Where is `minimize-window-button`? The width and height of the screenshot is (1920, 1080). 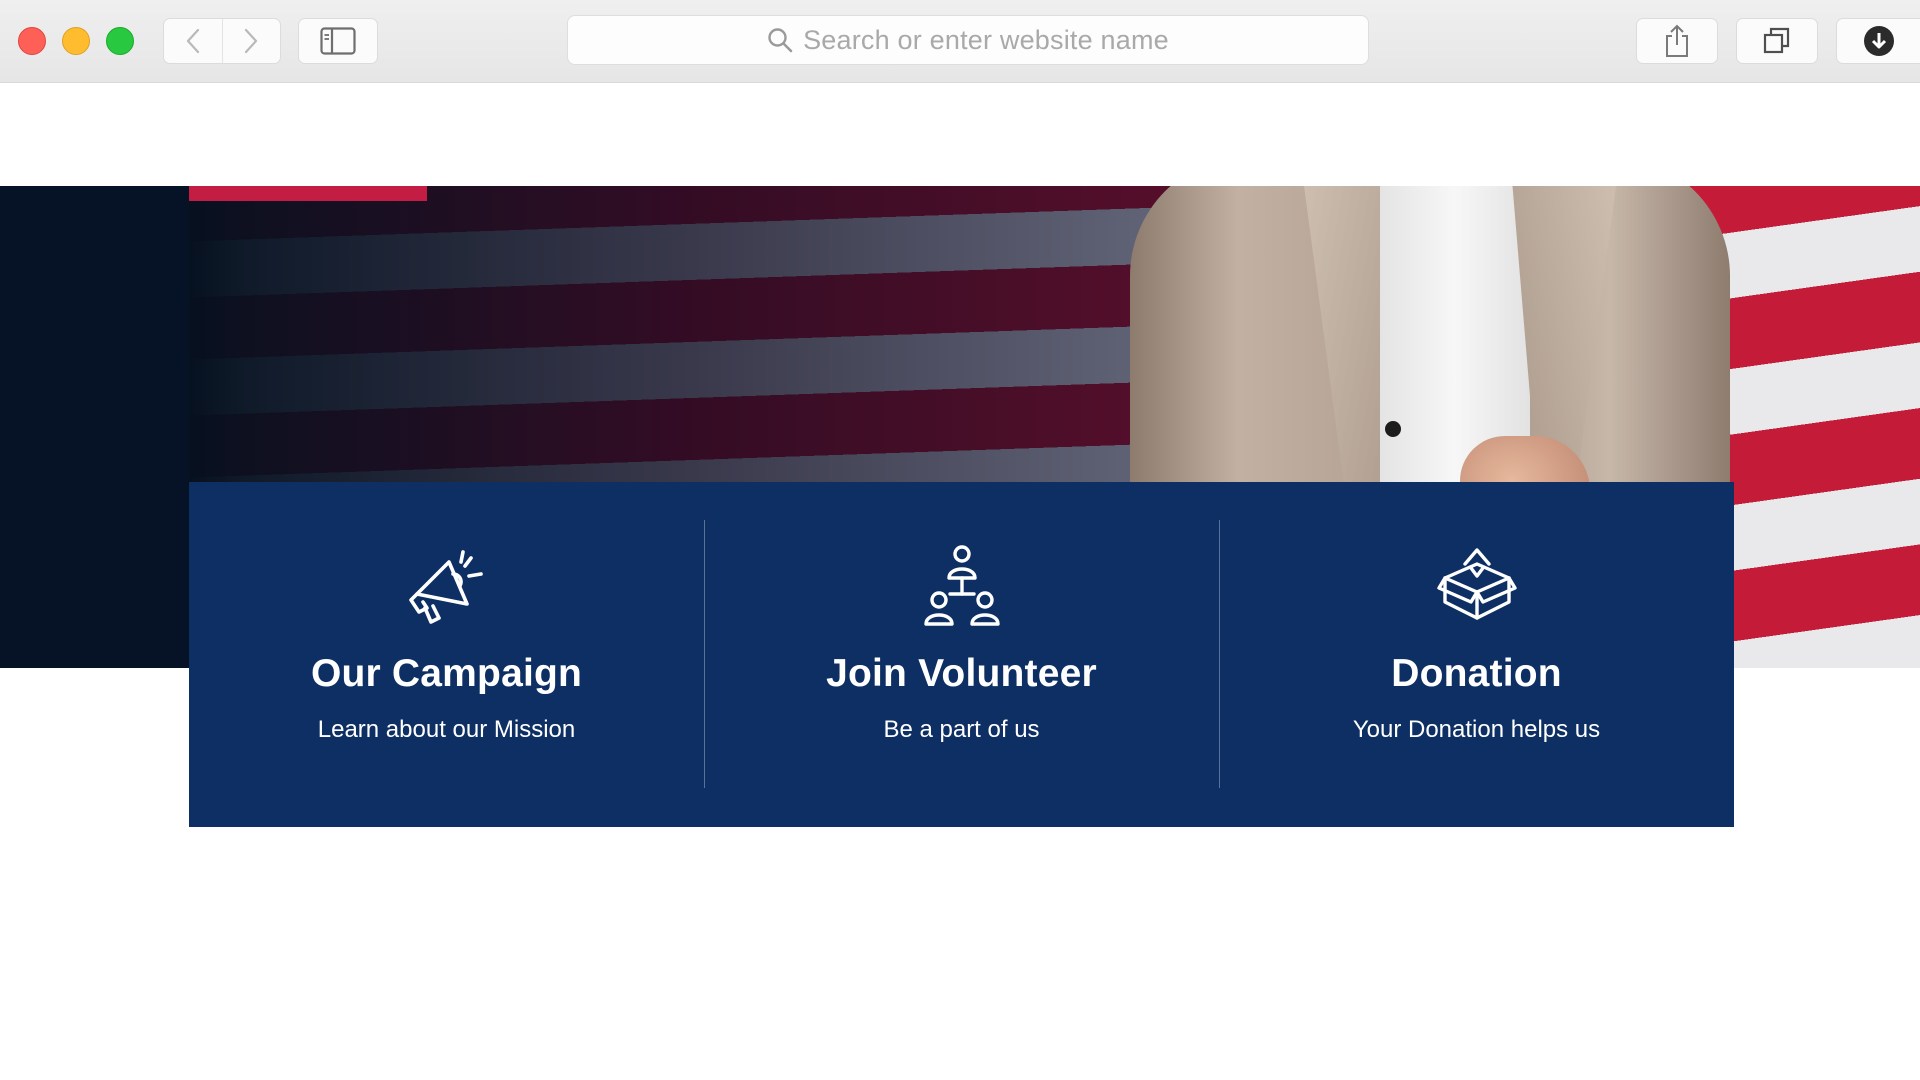
minimize-window-button is located at coordinates (76, 41).